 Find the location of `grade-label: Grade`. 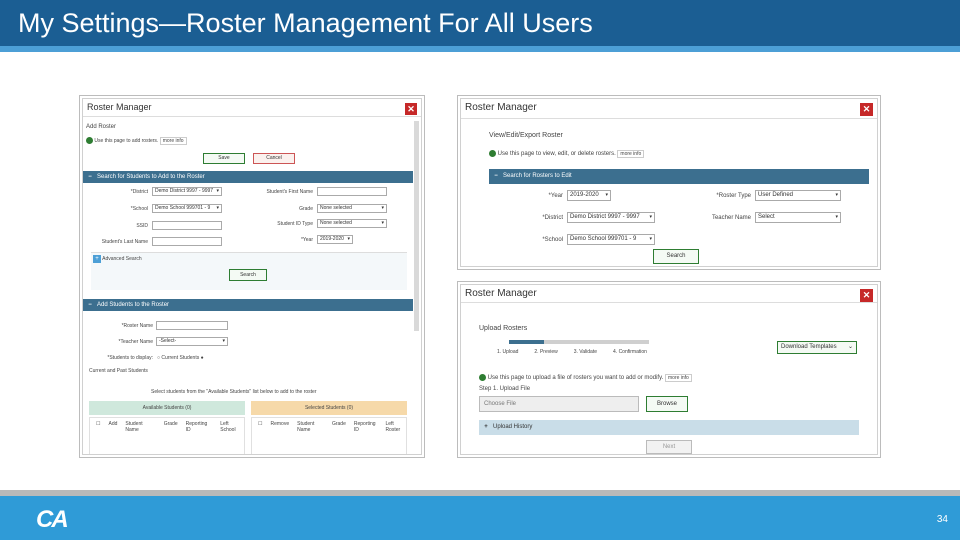

grade-label: Grade is located at coordinates (306, 209).